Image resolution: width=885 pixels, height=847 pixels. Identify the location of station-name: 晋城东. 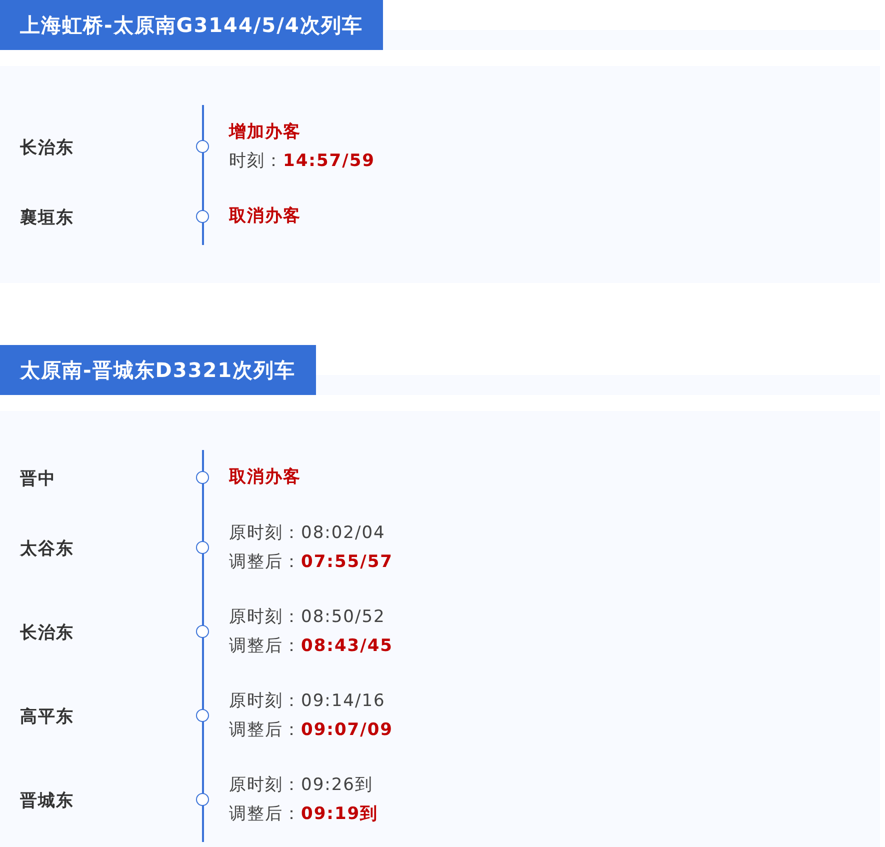
(47, 801).